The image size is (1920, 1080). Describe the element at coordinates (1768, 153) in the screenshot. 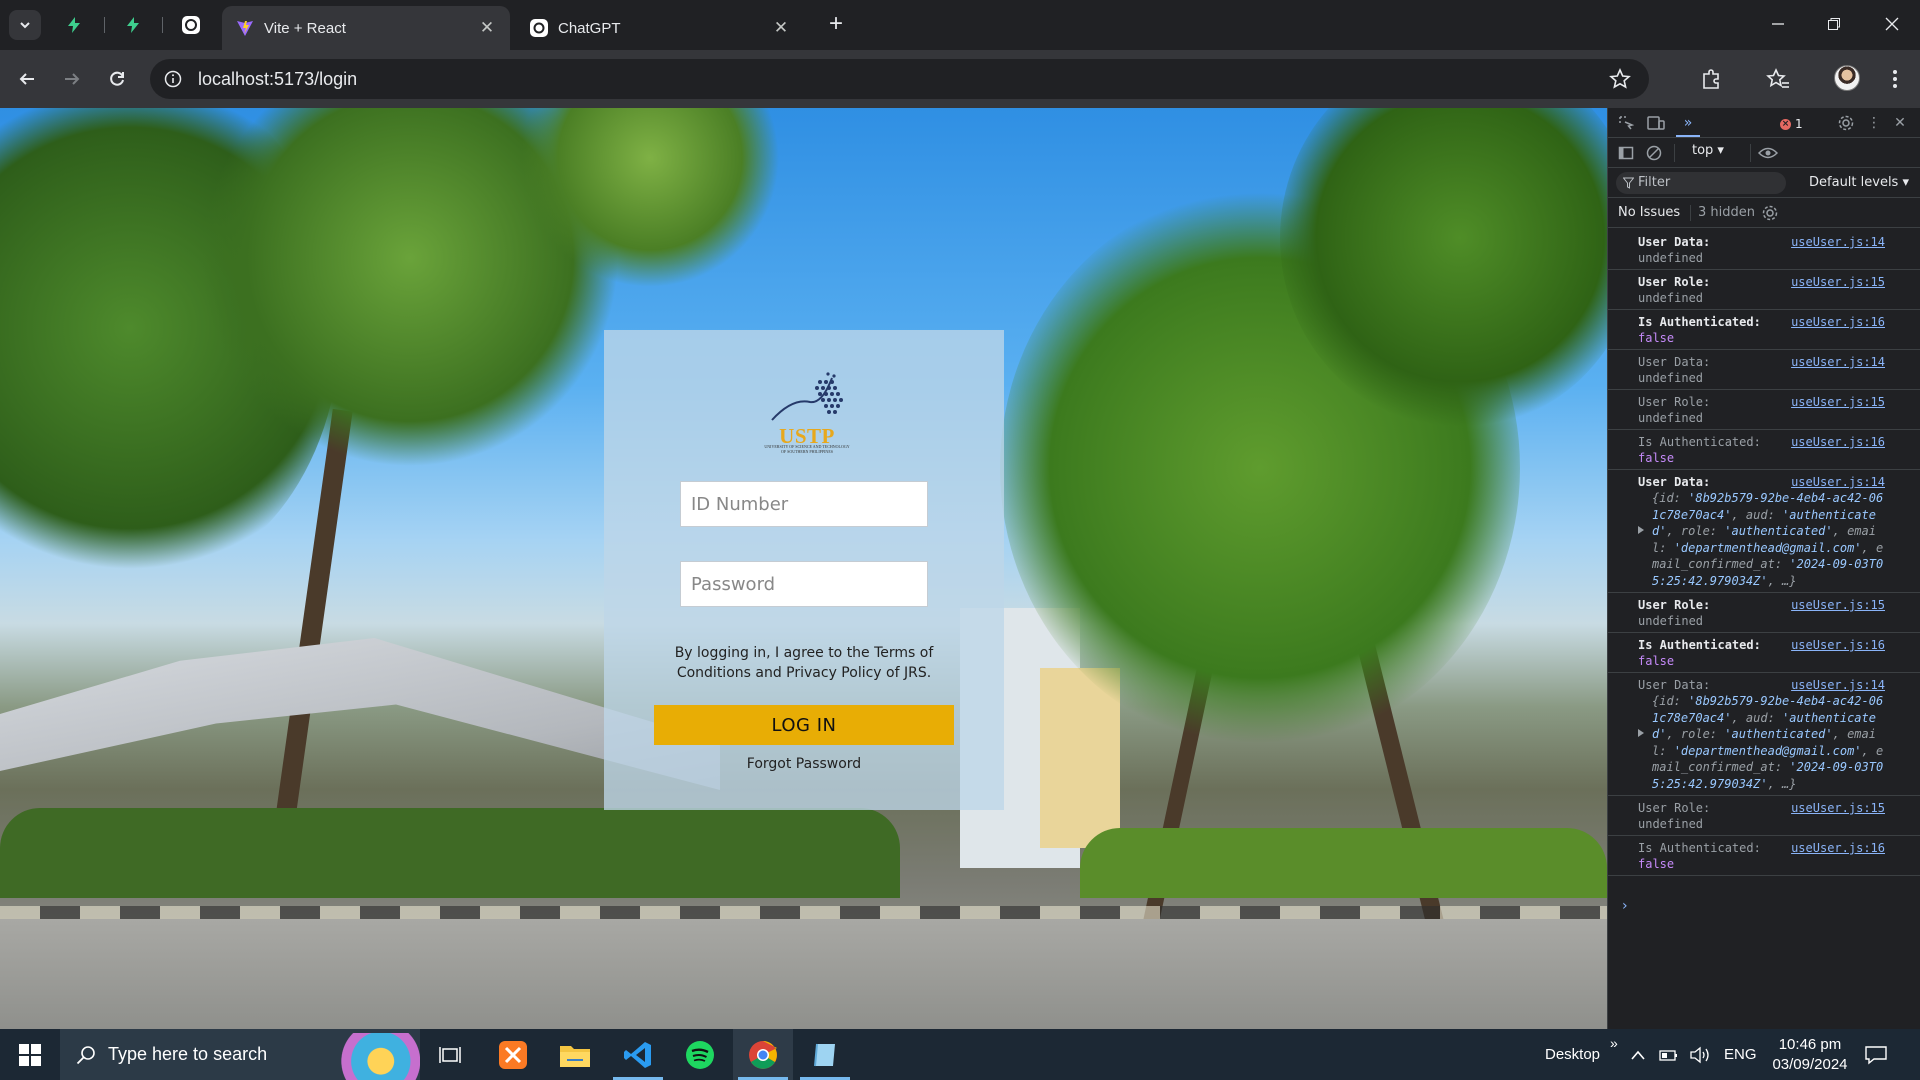

I see `eye-icon` at that location.